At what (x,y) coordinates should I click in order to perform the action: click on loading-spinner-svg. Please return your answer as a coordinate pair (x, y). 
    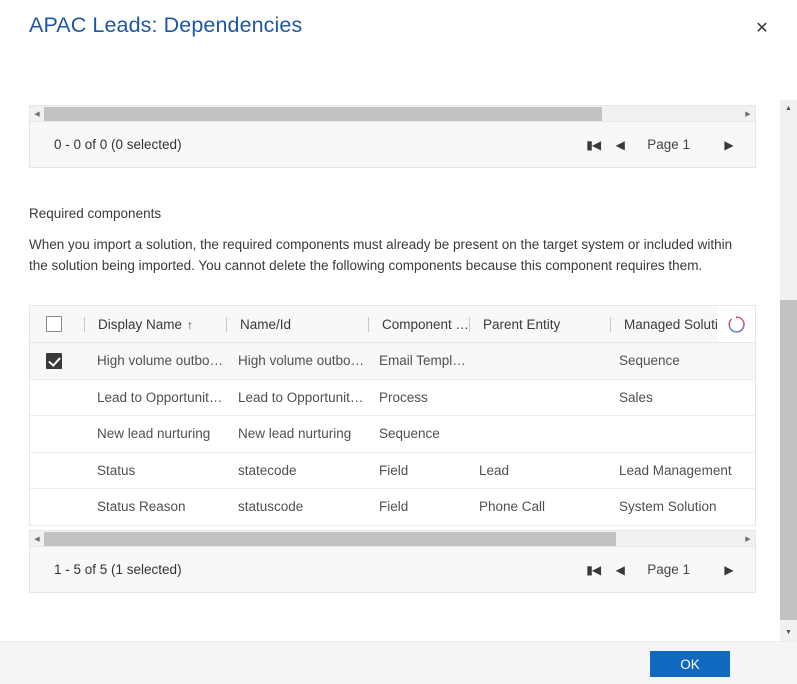
    Looking at the image, I should click on (736, 324).